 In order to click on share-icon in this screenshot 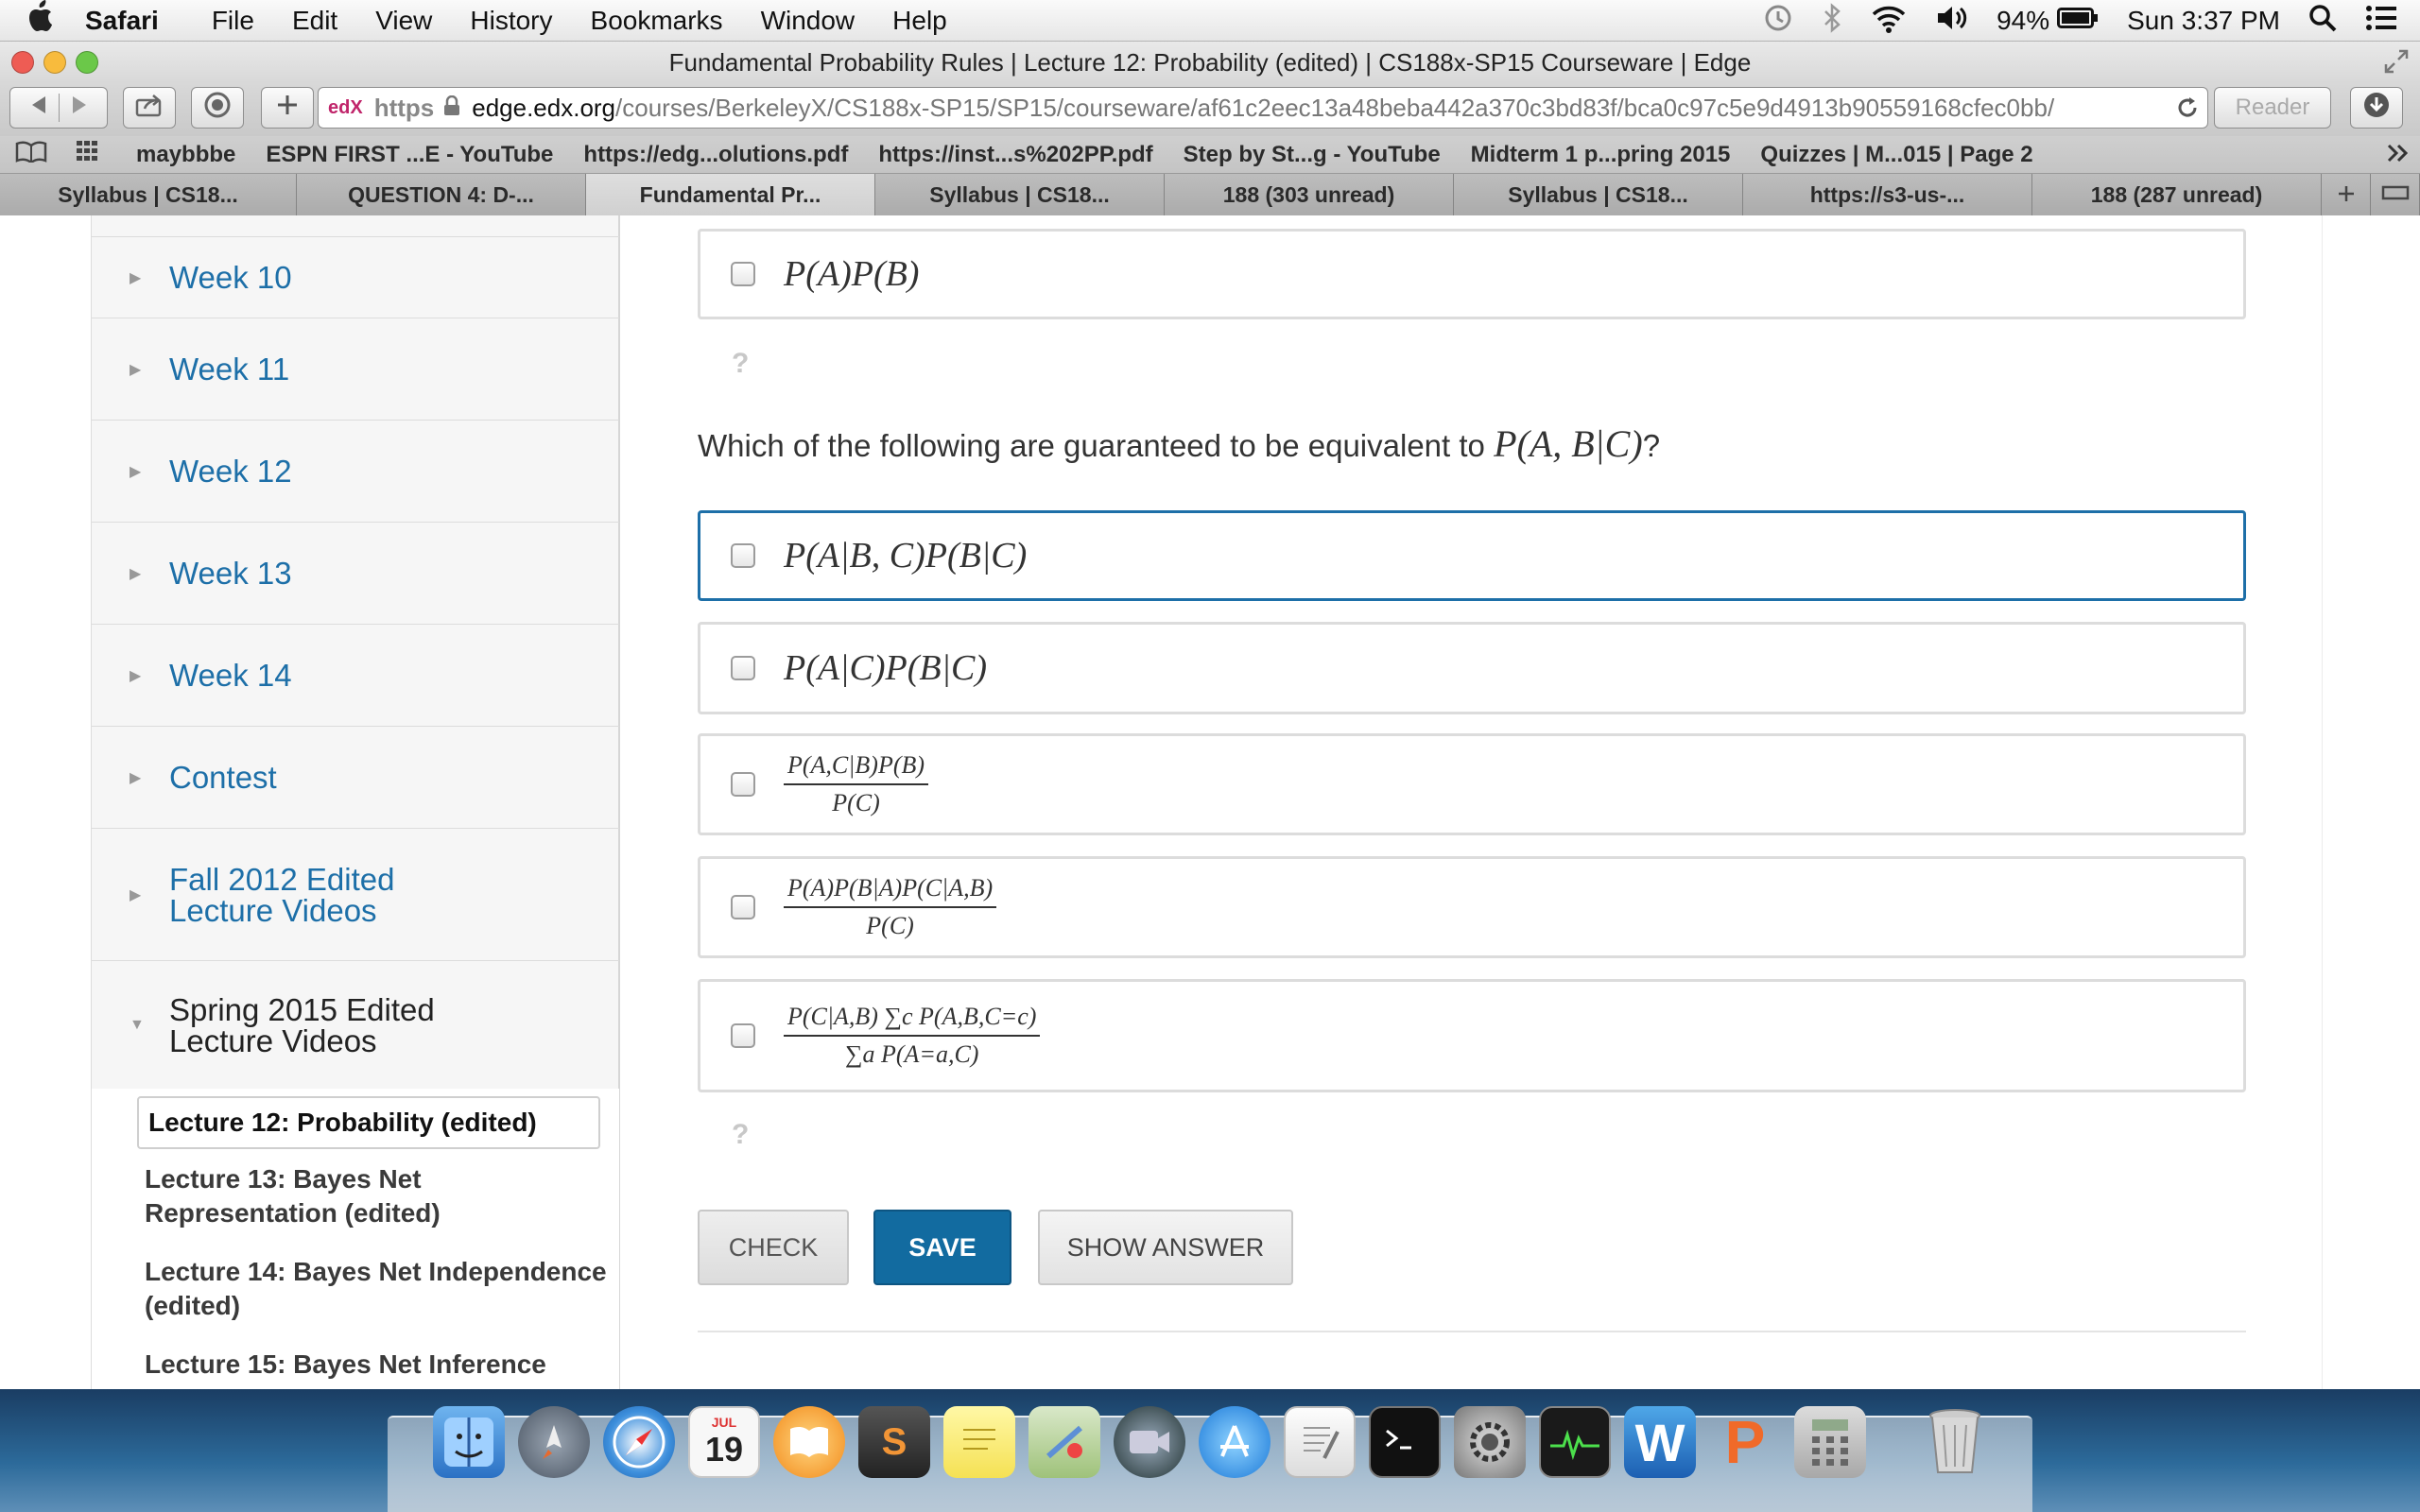, I will do `click(149, 108)`.